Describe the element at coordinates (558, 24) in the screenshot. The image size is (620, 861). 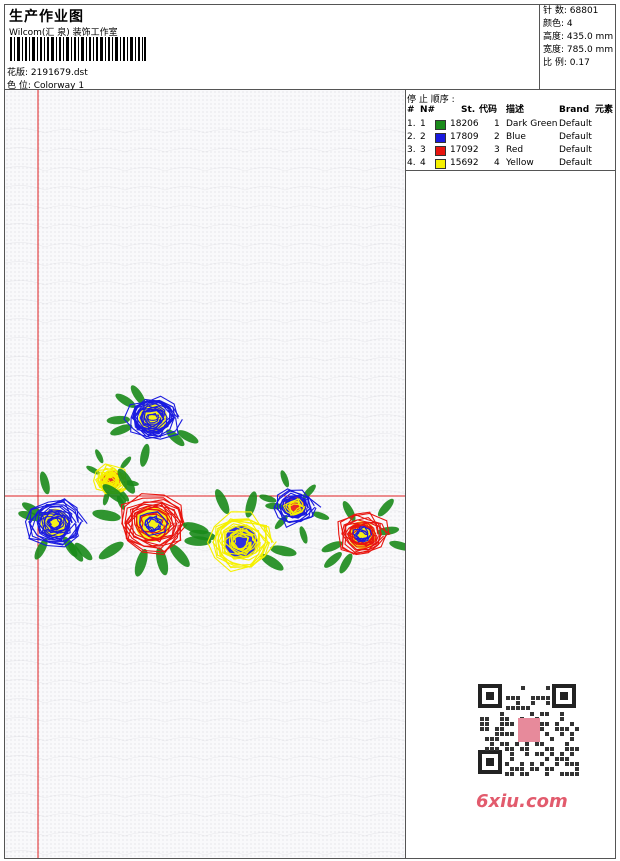
I see `stat-colors: 颜色: 4` at that location.